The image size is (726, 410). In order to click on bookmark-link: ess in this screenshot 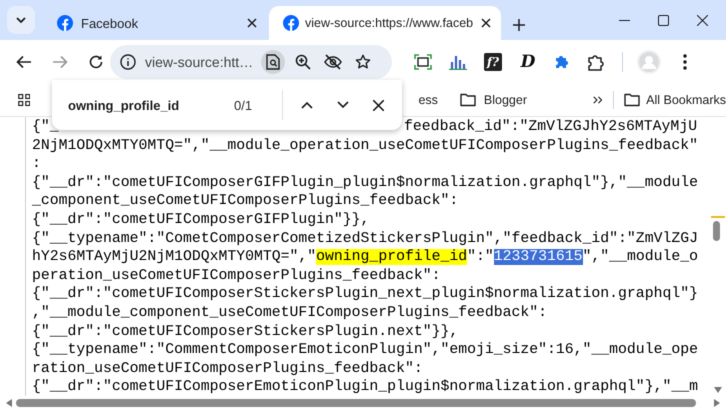, I will do `click(428, 99)`.